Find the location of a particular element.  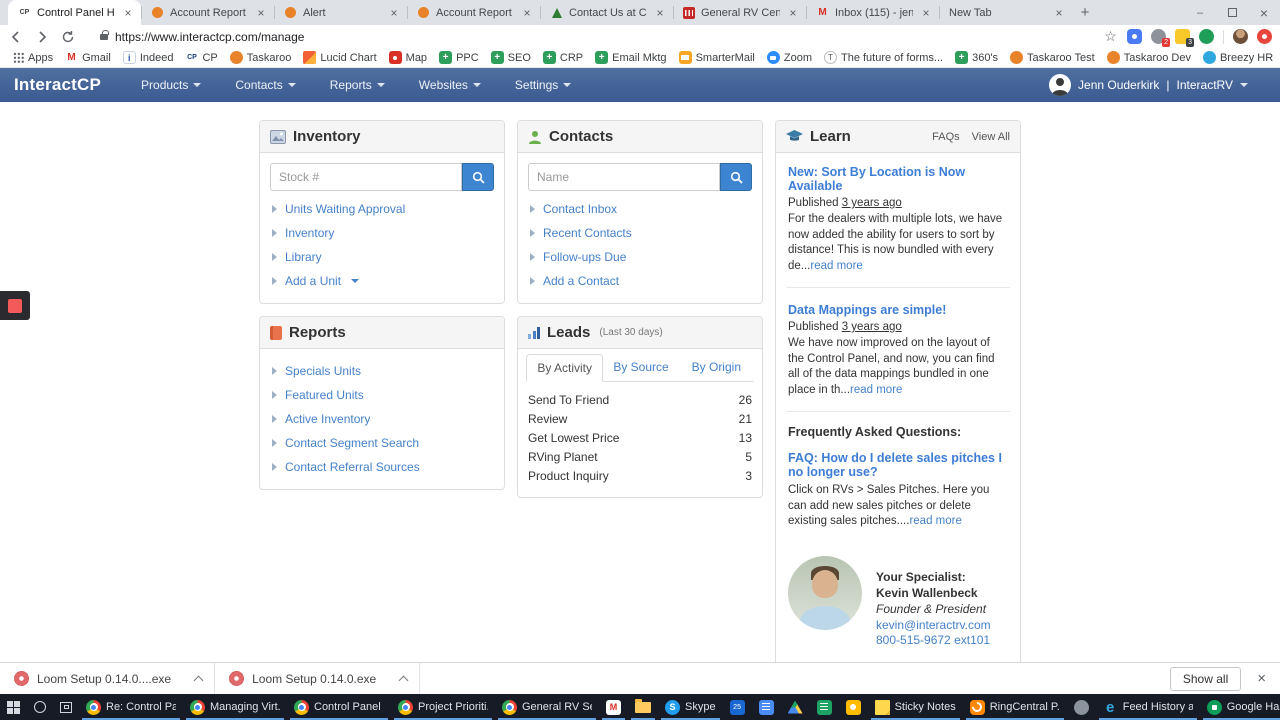

bookmark-crp: CRP is located at coordinates (563, 57).